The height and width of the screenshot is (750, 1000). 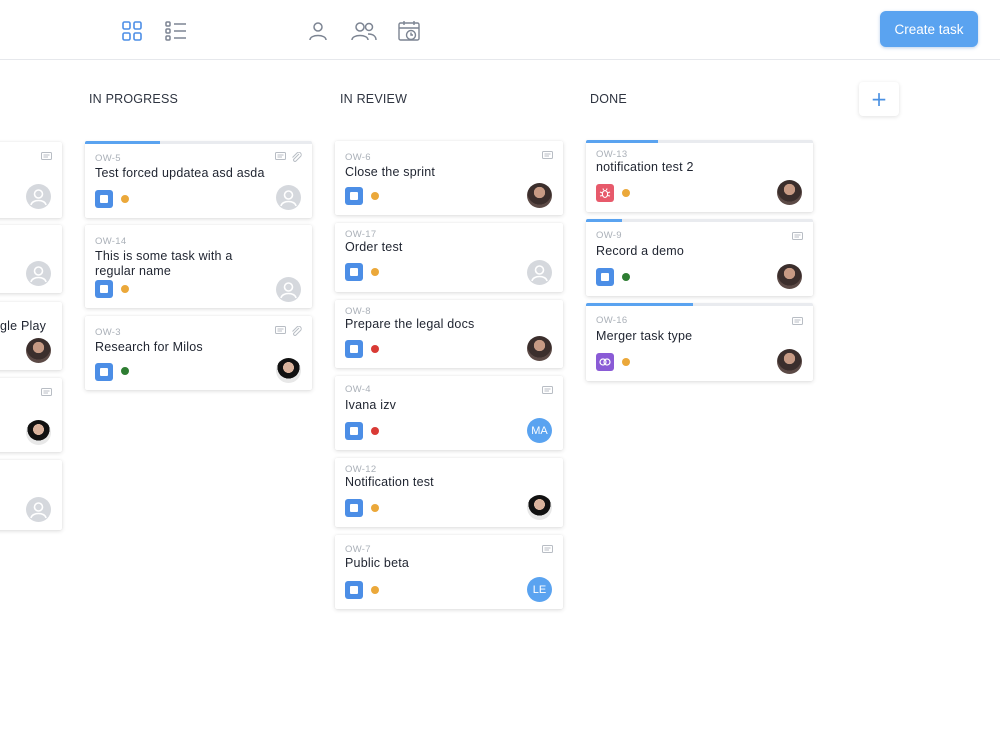 I want to click on task-title: Notification test, so click(x=389, y=482).